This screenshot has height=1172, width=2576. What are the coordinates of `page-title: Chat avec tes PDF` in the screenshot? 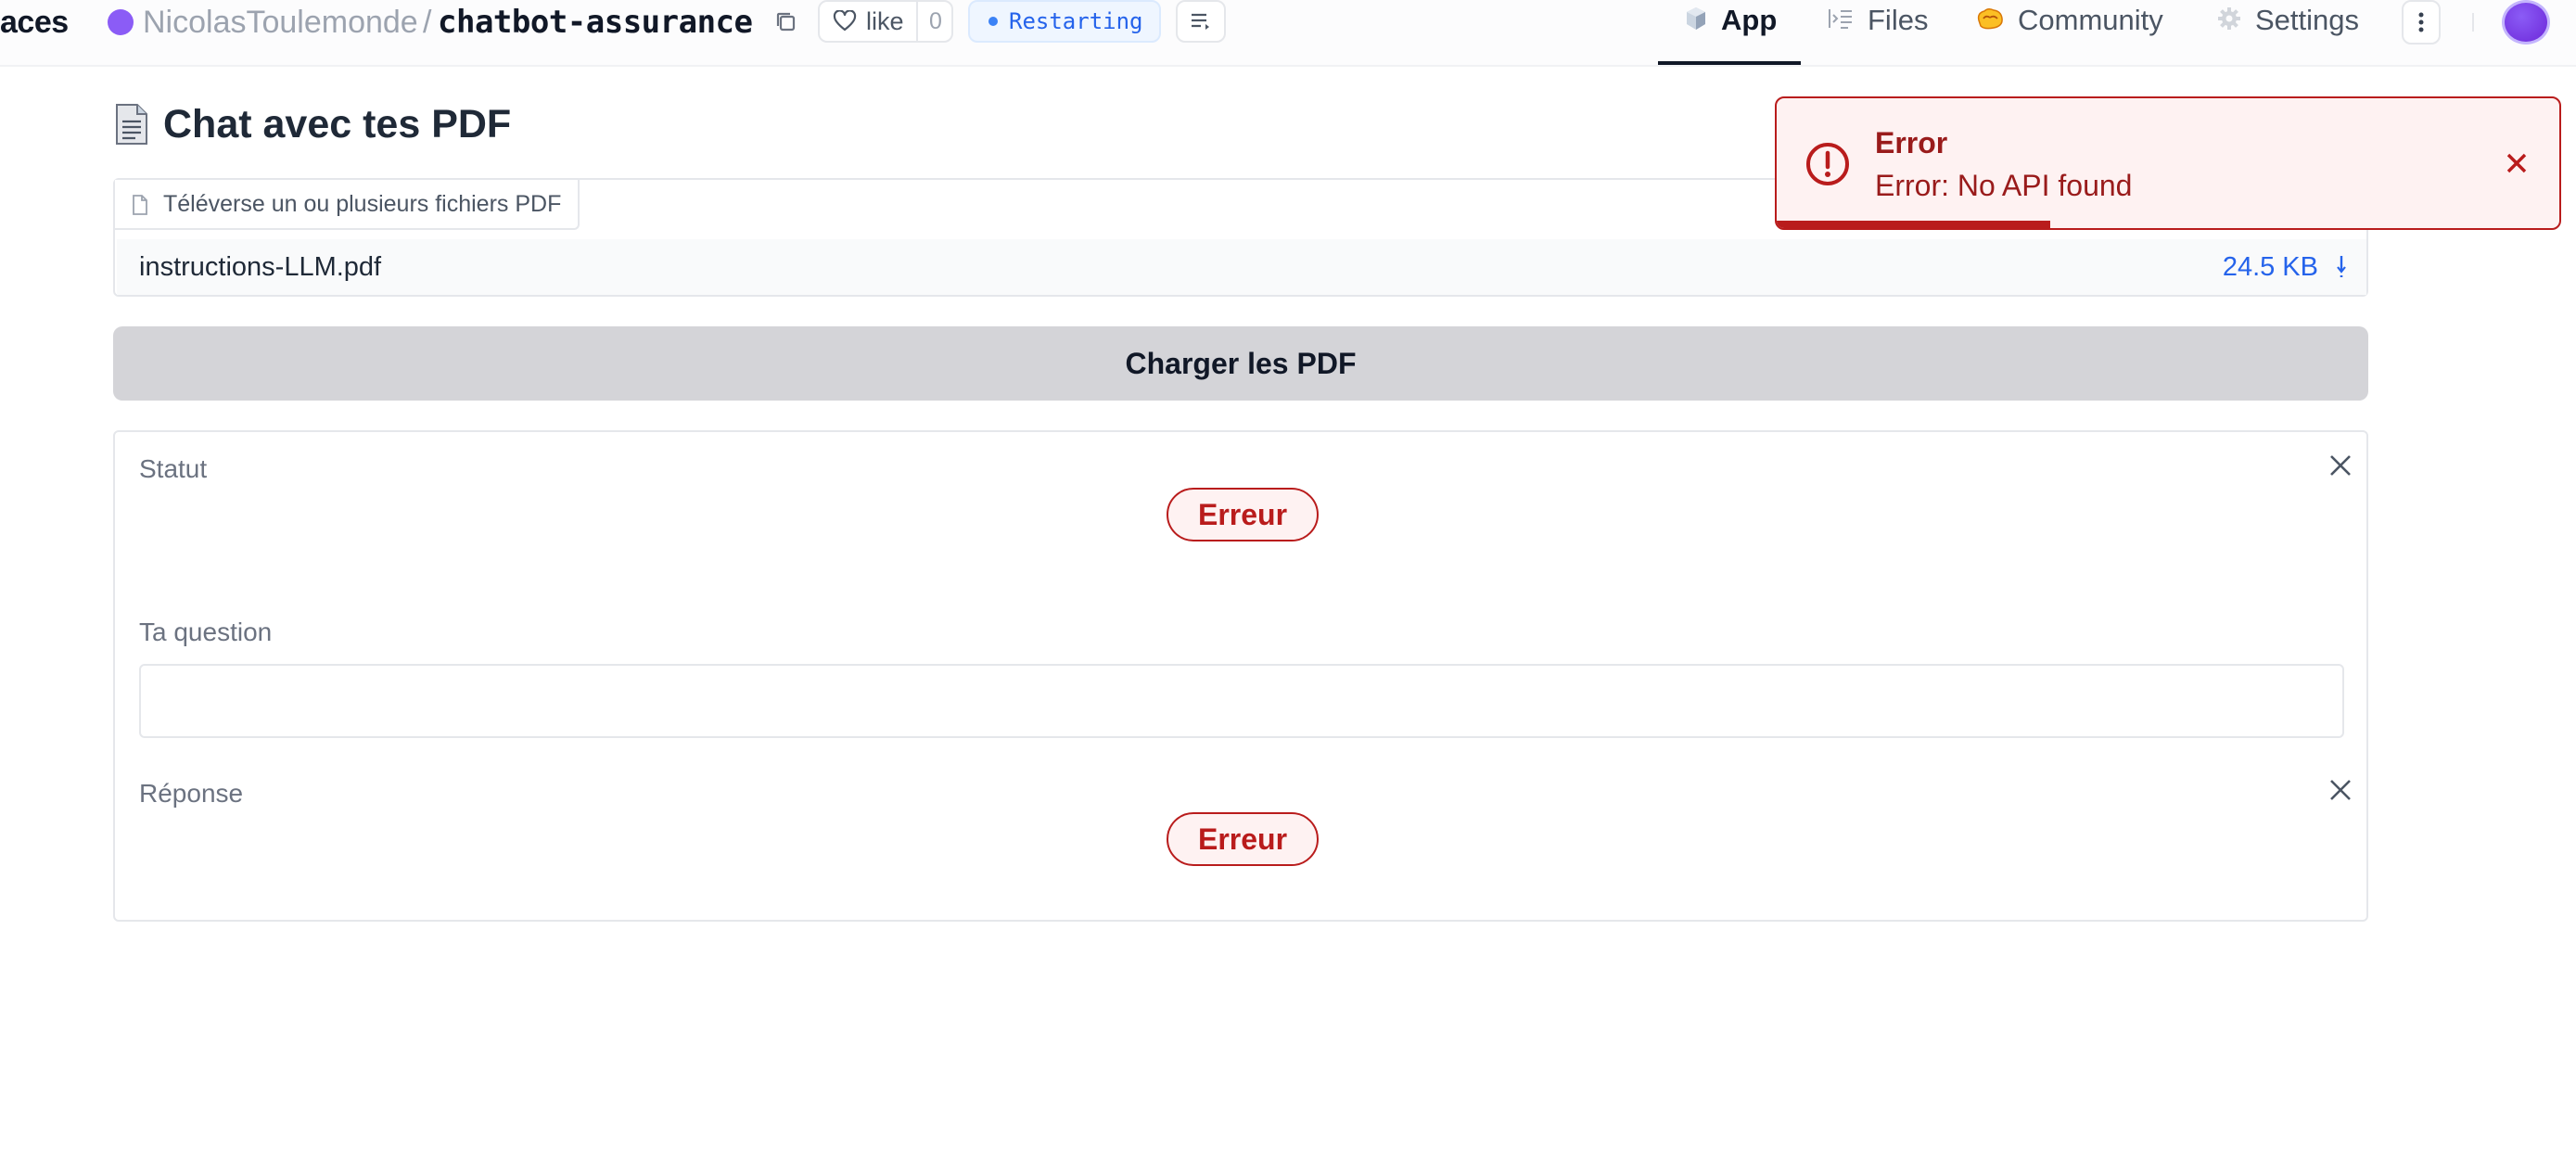 It's located at (312, 124).